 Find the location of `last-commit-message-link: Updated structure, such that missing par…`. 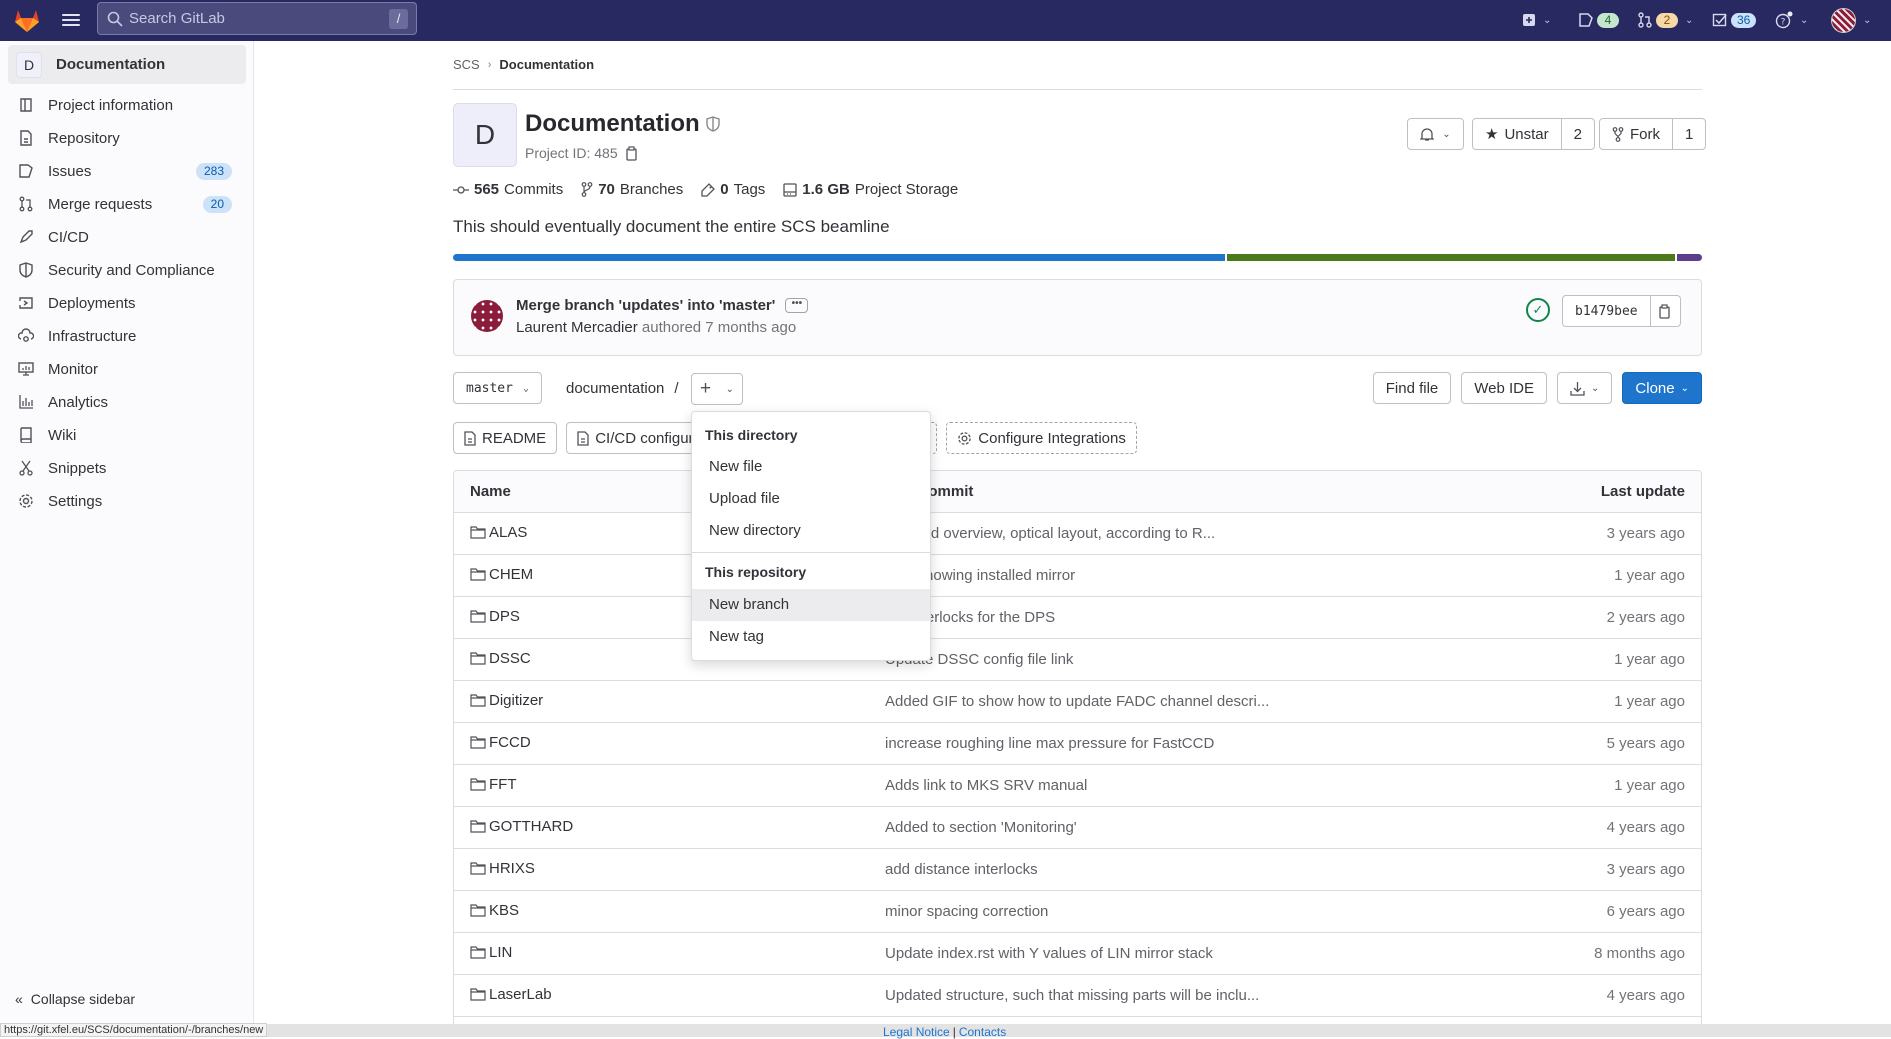

last-commit-message-link: Updated structure, such that missing par… is located at coordinates (1072, 995).